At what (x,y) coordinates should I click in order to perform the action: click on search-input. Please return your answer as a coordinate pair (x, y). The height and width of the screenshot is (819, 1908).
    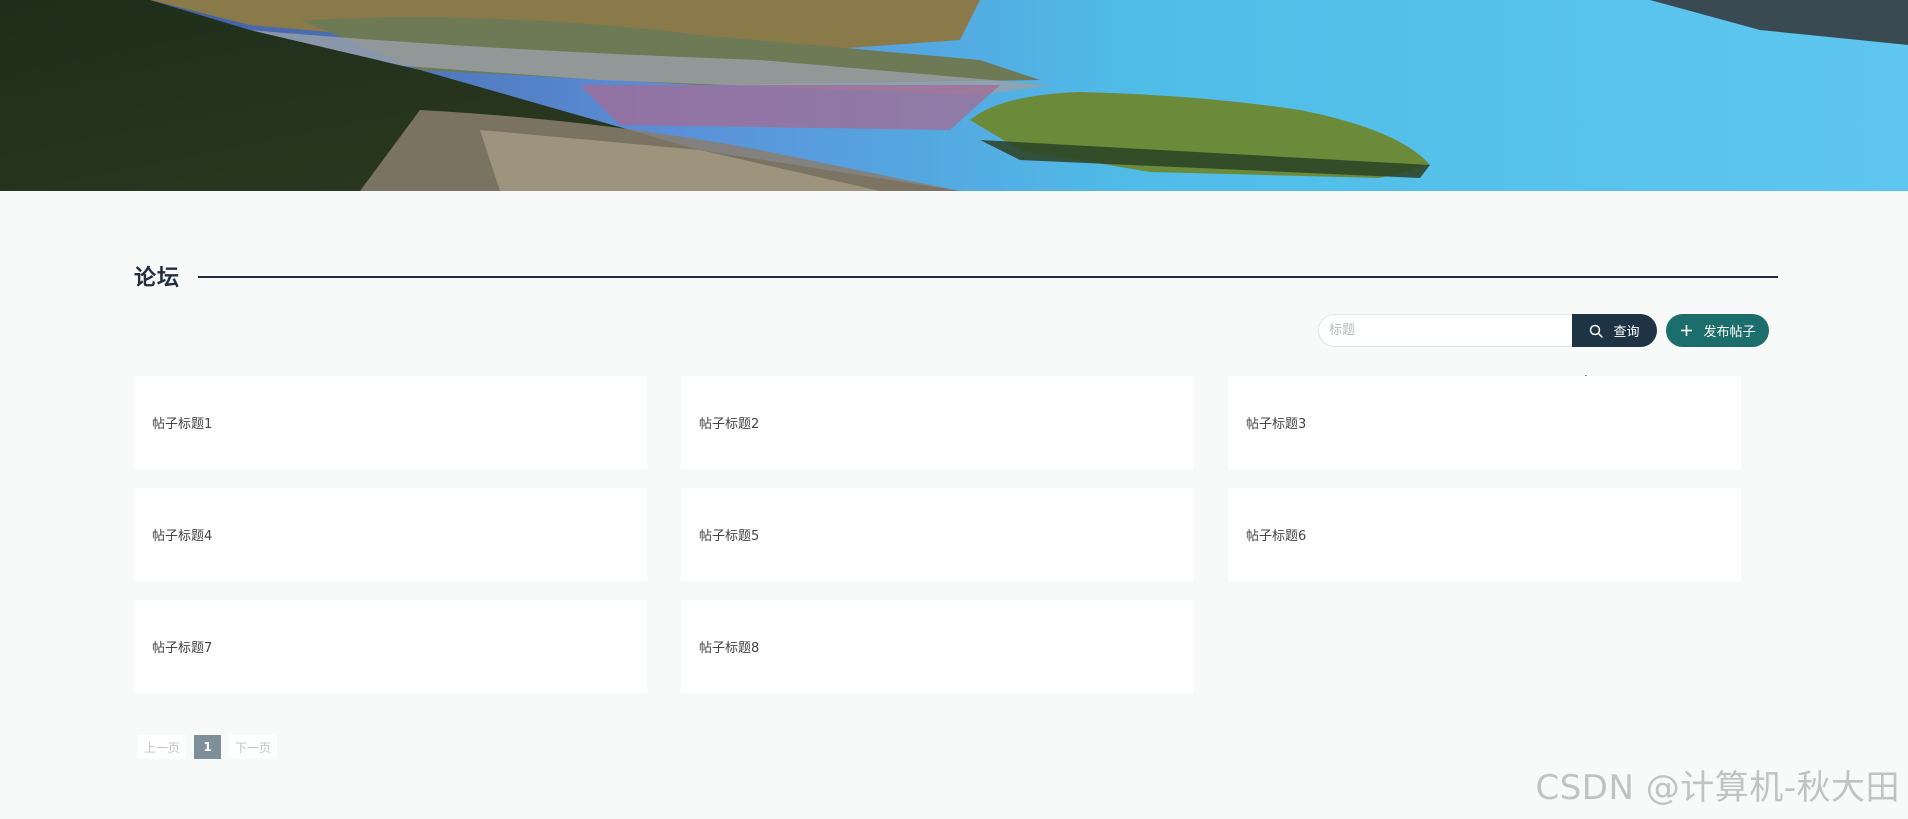
    Looking at the image, I should click on (1445, 330).